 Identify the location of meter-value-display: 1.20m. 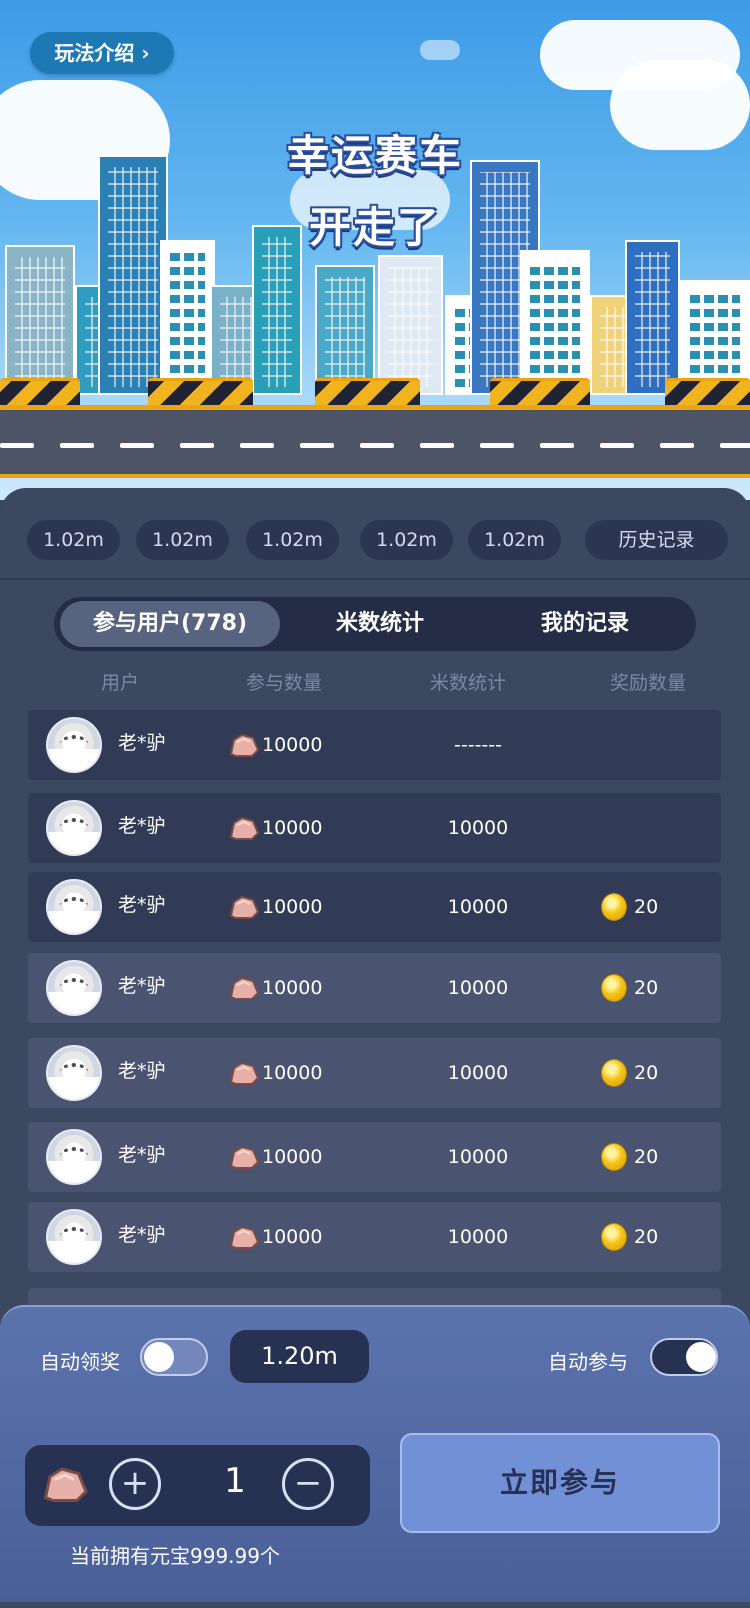
(299, 1356).